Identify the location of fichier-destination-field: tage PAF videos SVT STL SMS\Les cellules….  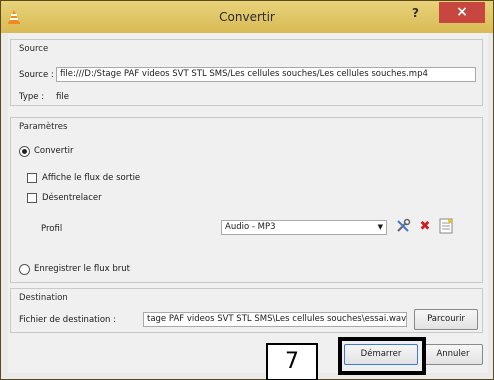
(275, 319).